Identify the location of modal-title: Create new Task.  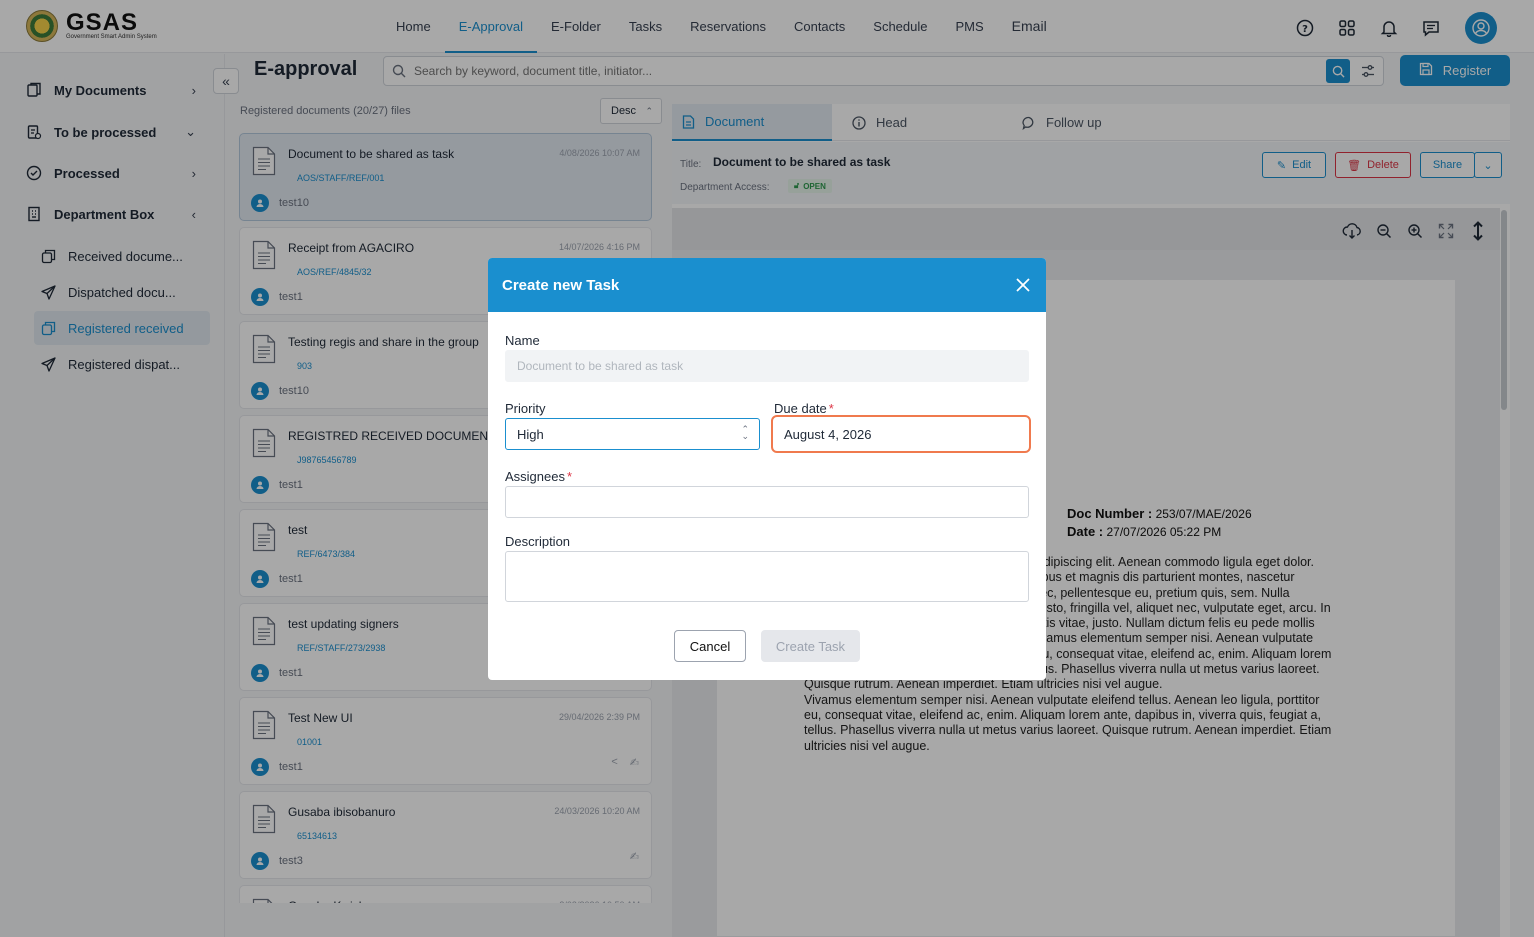
(561, 285).